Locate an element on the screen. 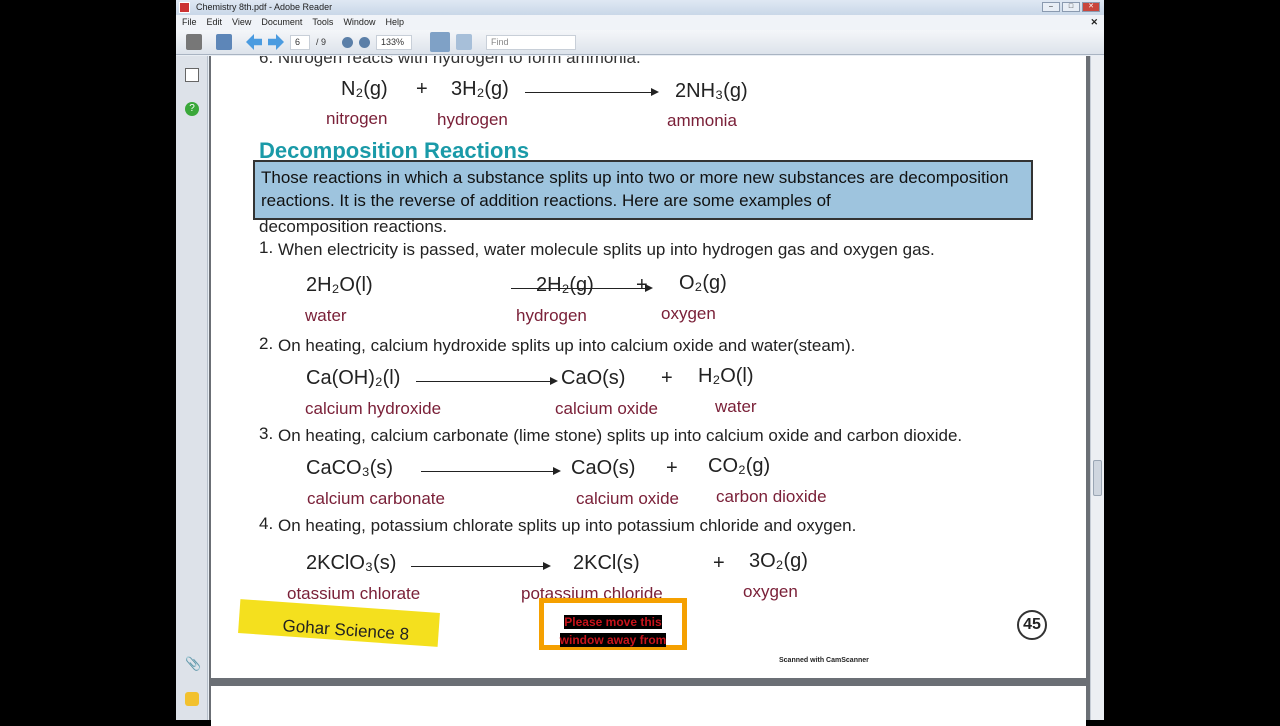 This screenshot has width=1280, height=726. zoom-out-icon is located at coordinates (348, 42).